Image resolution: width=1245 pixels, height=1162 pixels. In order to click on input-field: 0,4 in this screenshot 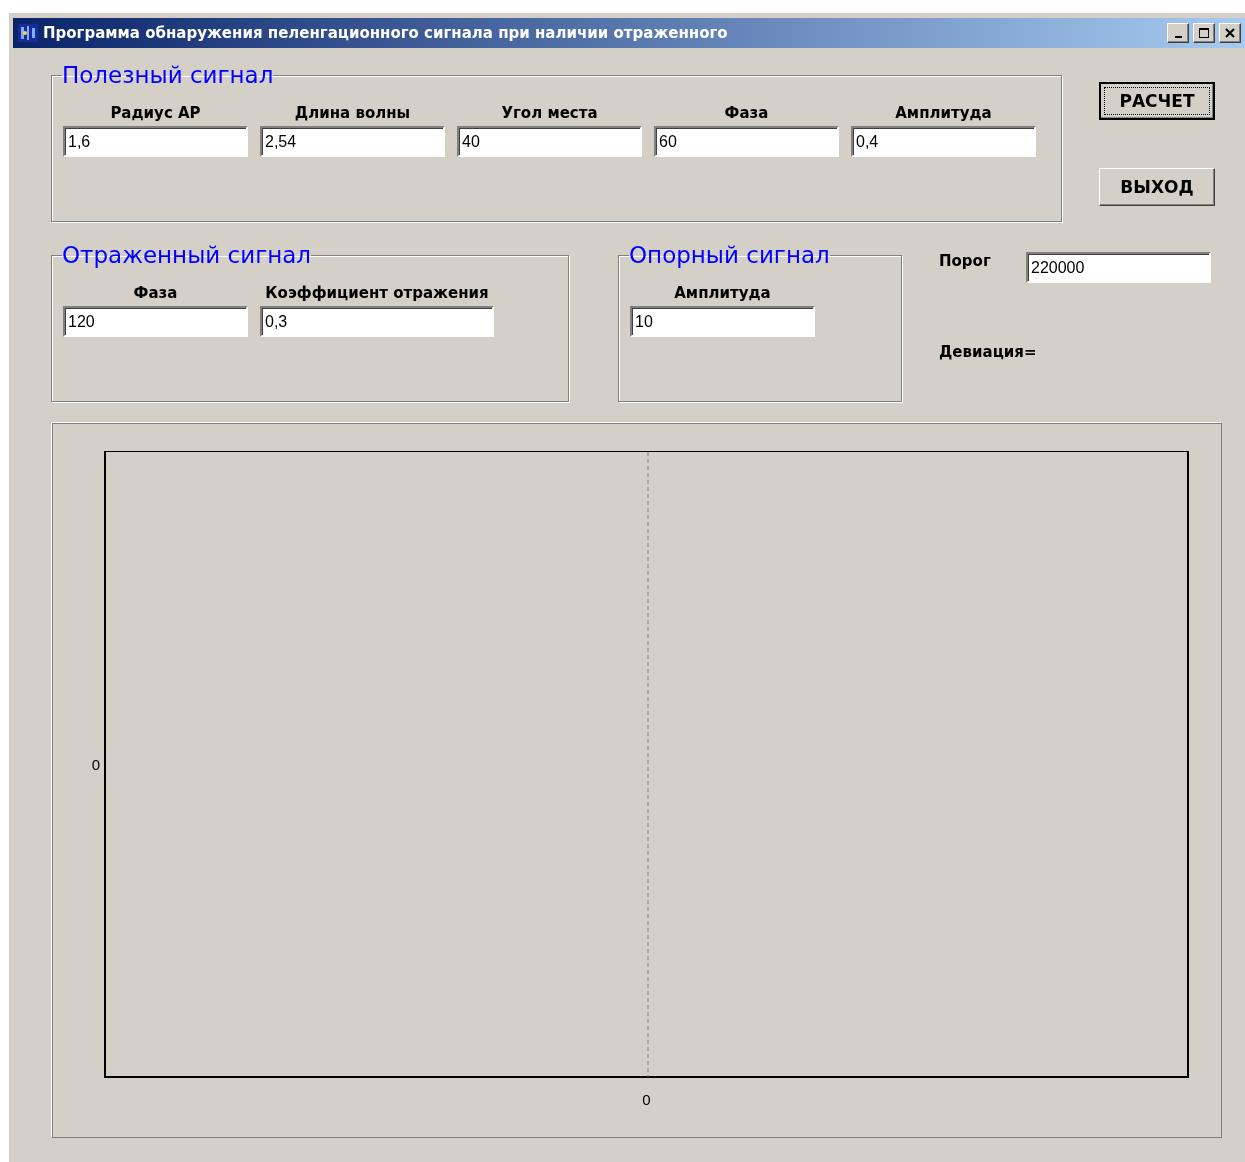, I will do `click(943, 141)`.